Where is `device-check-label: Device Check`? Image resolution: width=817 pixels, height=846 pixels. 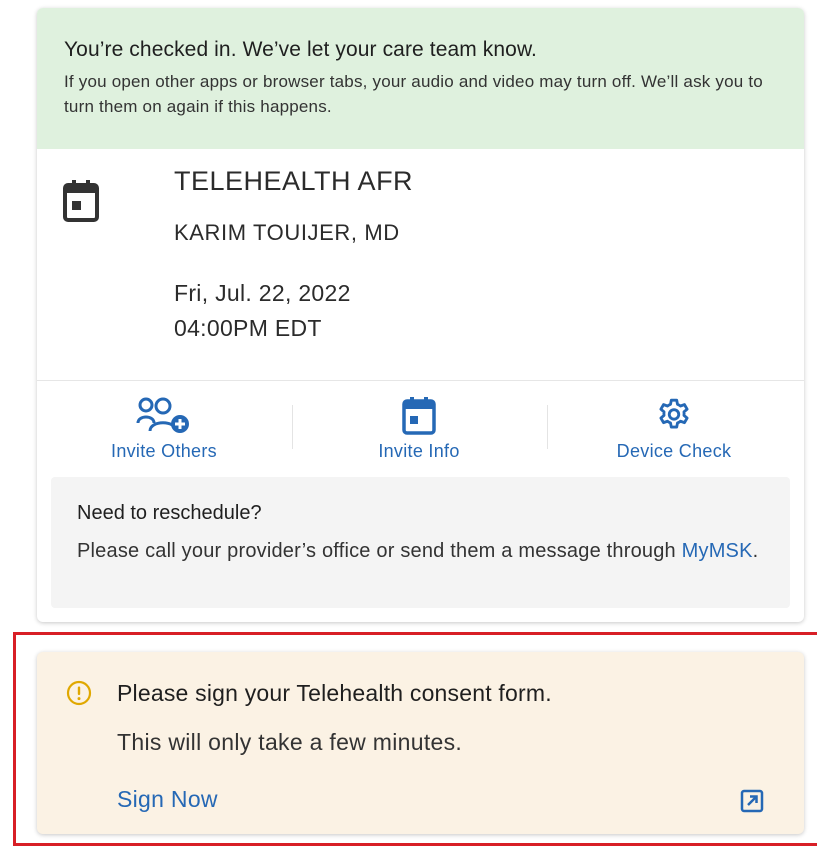 device-check-label: Device Check is located at coordinates (674, 451).